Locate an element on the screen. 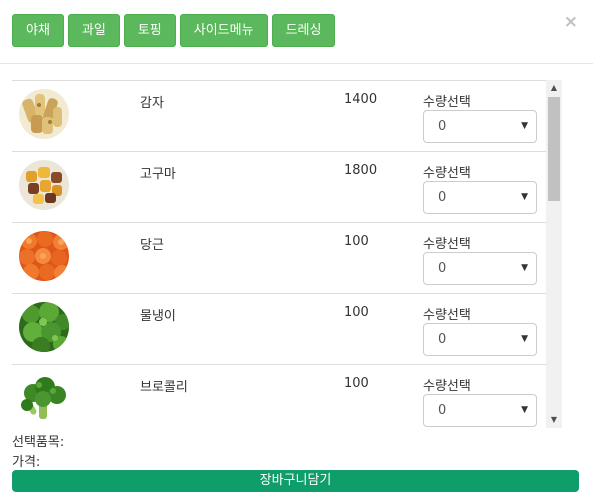 The image size is (593, 501). selected-items-label: 선택품목: is located at coordinates (38, 442).